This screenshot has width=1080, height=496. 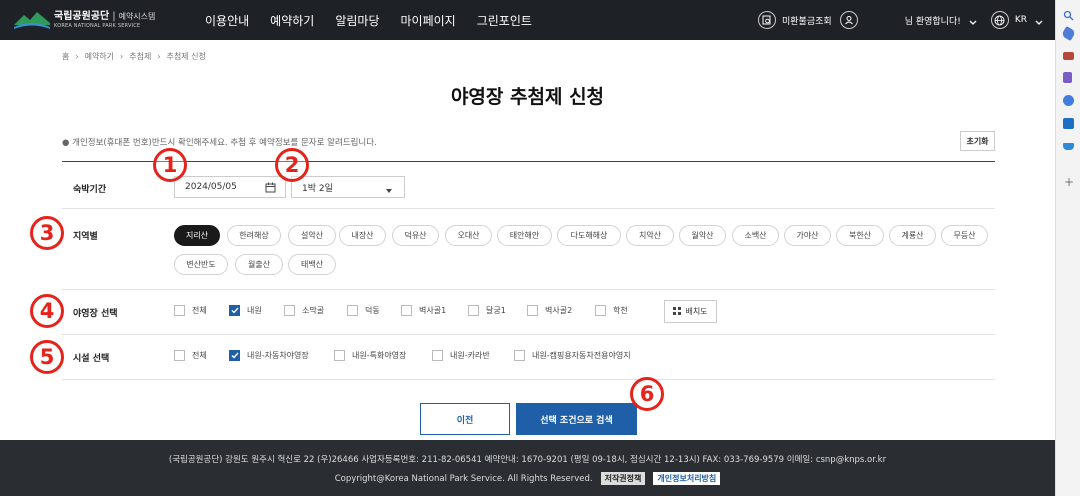 What do you see at coordinates (465, 419) in the screenshot?
I see `previous-button: 이전` at bounding box center [465, 419].